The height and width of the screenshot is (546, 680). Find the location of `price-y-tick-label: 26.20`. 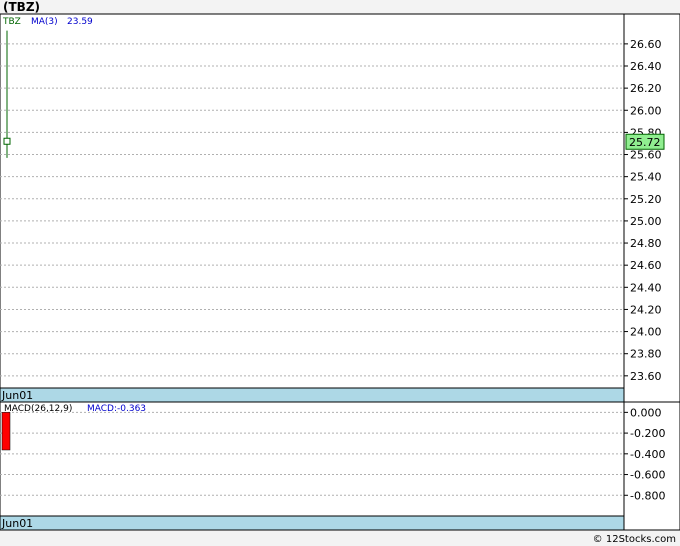

price-y-tick-label: 26.20 is located at coordinates (646, 88).